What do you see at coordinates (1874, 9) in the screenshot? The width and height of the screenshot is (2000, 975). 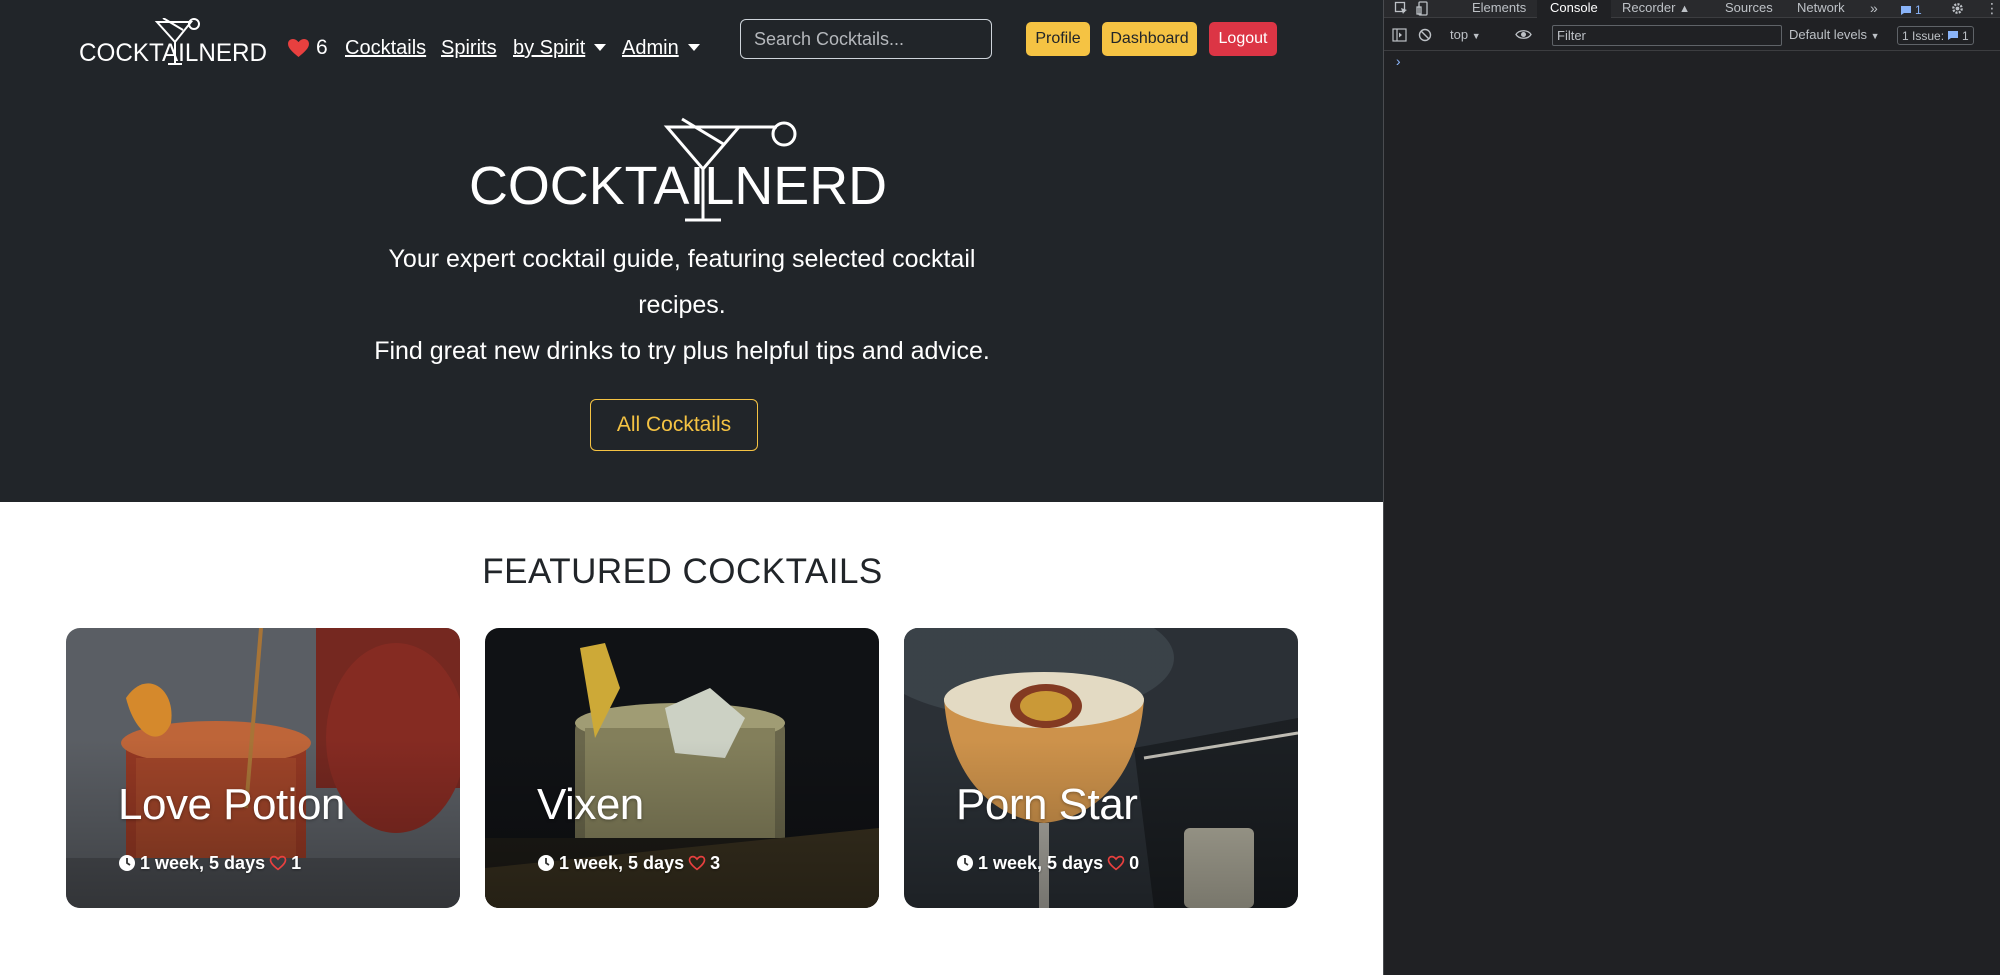 I see `more-tabs-icon: »` at bounding box center [1874, 9].